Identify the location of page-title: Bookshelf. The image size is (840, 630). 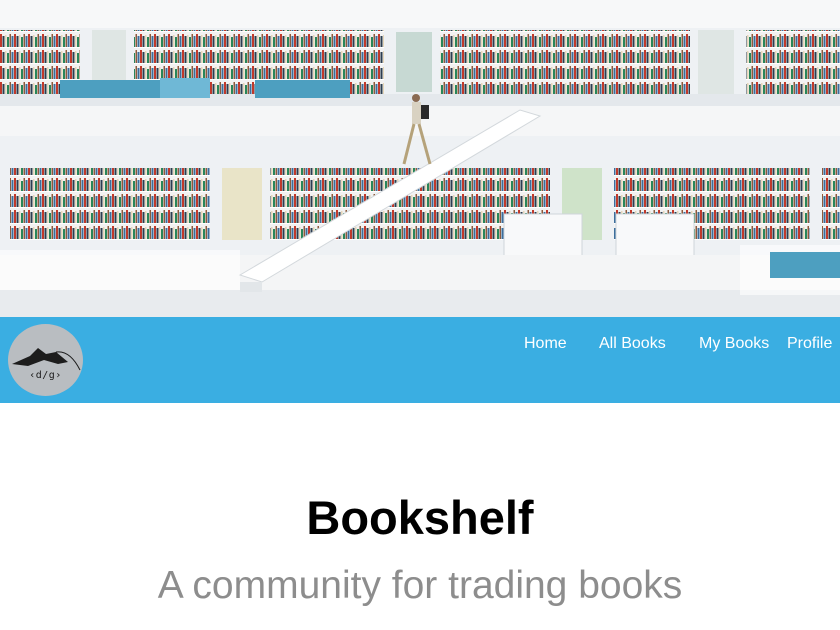
(420, 517).